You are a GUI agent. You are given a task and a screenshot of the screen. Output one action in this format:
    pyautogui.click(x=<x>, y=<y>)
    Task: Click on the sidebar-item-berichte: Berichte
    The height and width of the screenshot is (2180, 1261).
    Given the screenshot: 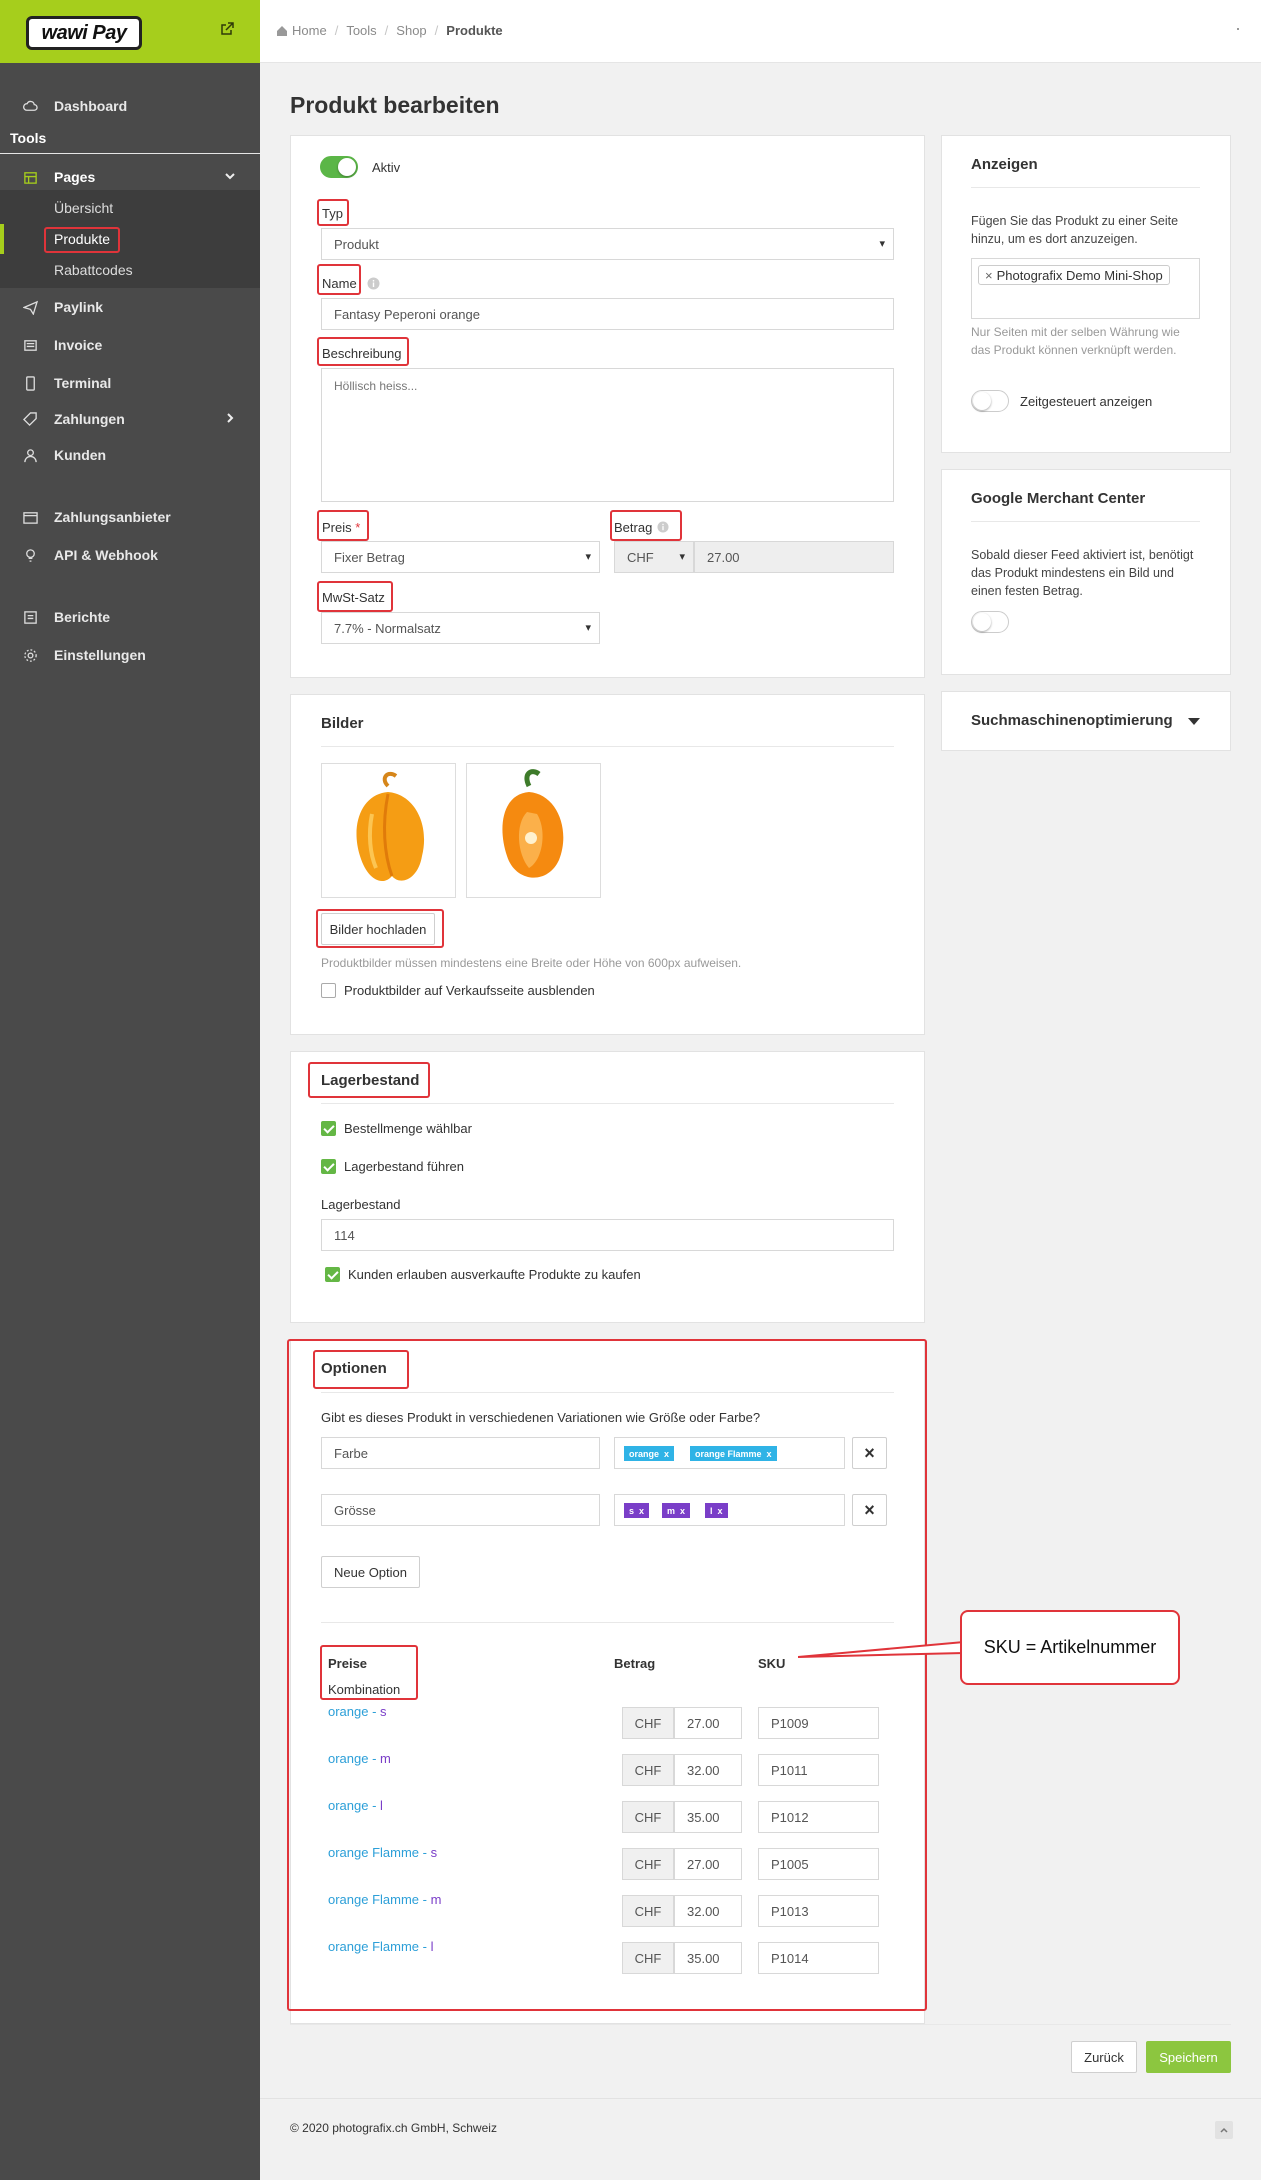 What is the action you would take?
    pyautogui.click(x=130, y=617)
    